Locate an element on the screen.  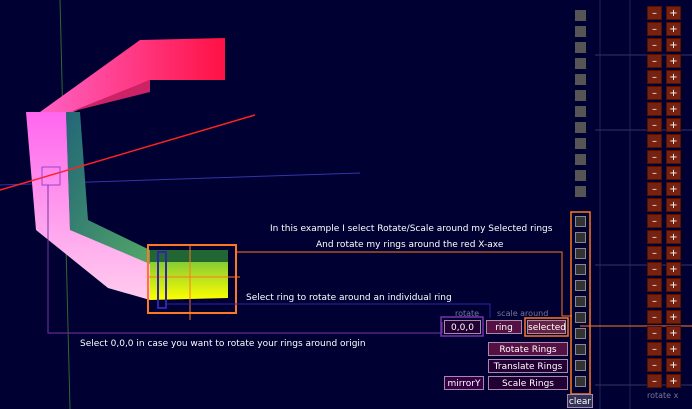
mirror-y-button: mirrorY is located at coordinates (464, 383).